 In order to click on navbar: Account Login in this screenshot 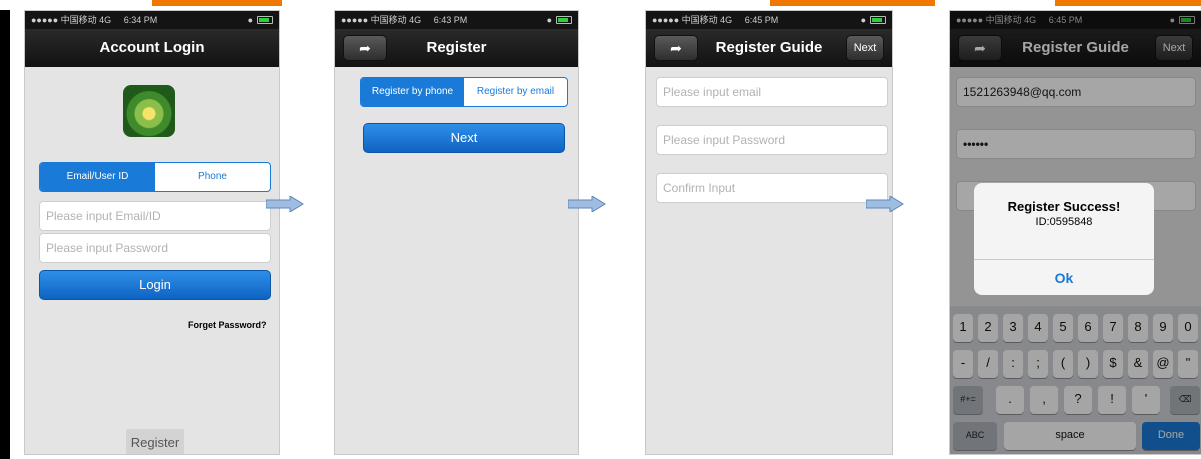, I will do `click(152, 48)`.